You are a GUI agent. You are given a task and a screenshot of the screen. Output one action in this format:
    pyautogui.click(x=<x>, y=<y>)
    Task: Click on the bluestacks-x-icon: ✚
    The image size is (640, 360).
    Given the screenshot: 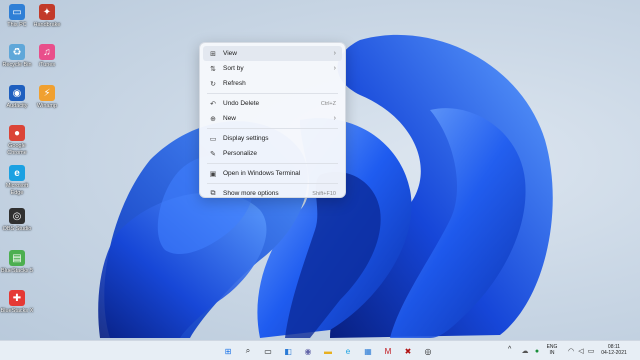 What is the action you would take?
    pyautogui.click(x=17, y=298)
    